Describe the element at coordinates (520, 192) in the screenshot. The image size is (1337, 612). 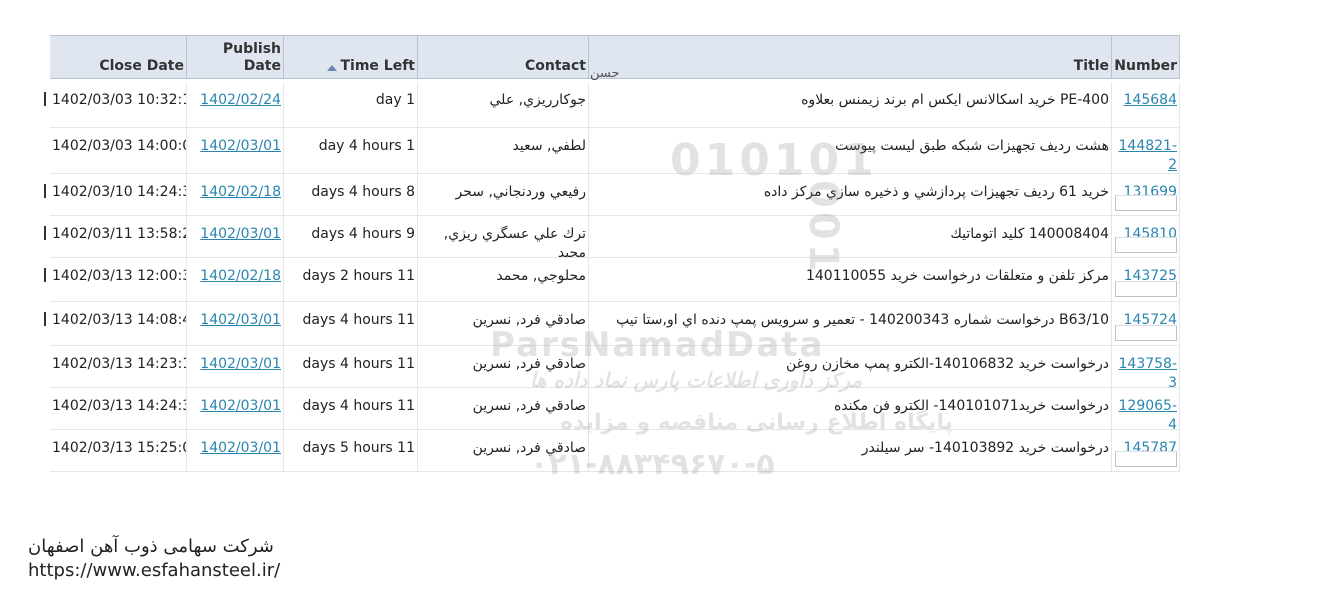
I see `contact-text: رفيعي وردنجاني, سحر` at that location.